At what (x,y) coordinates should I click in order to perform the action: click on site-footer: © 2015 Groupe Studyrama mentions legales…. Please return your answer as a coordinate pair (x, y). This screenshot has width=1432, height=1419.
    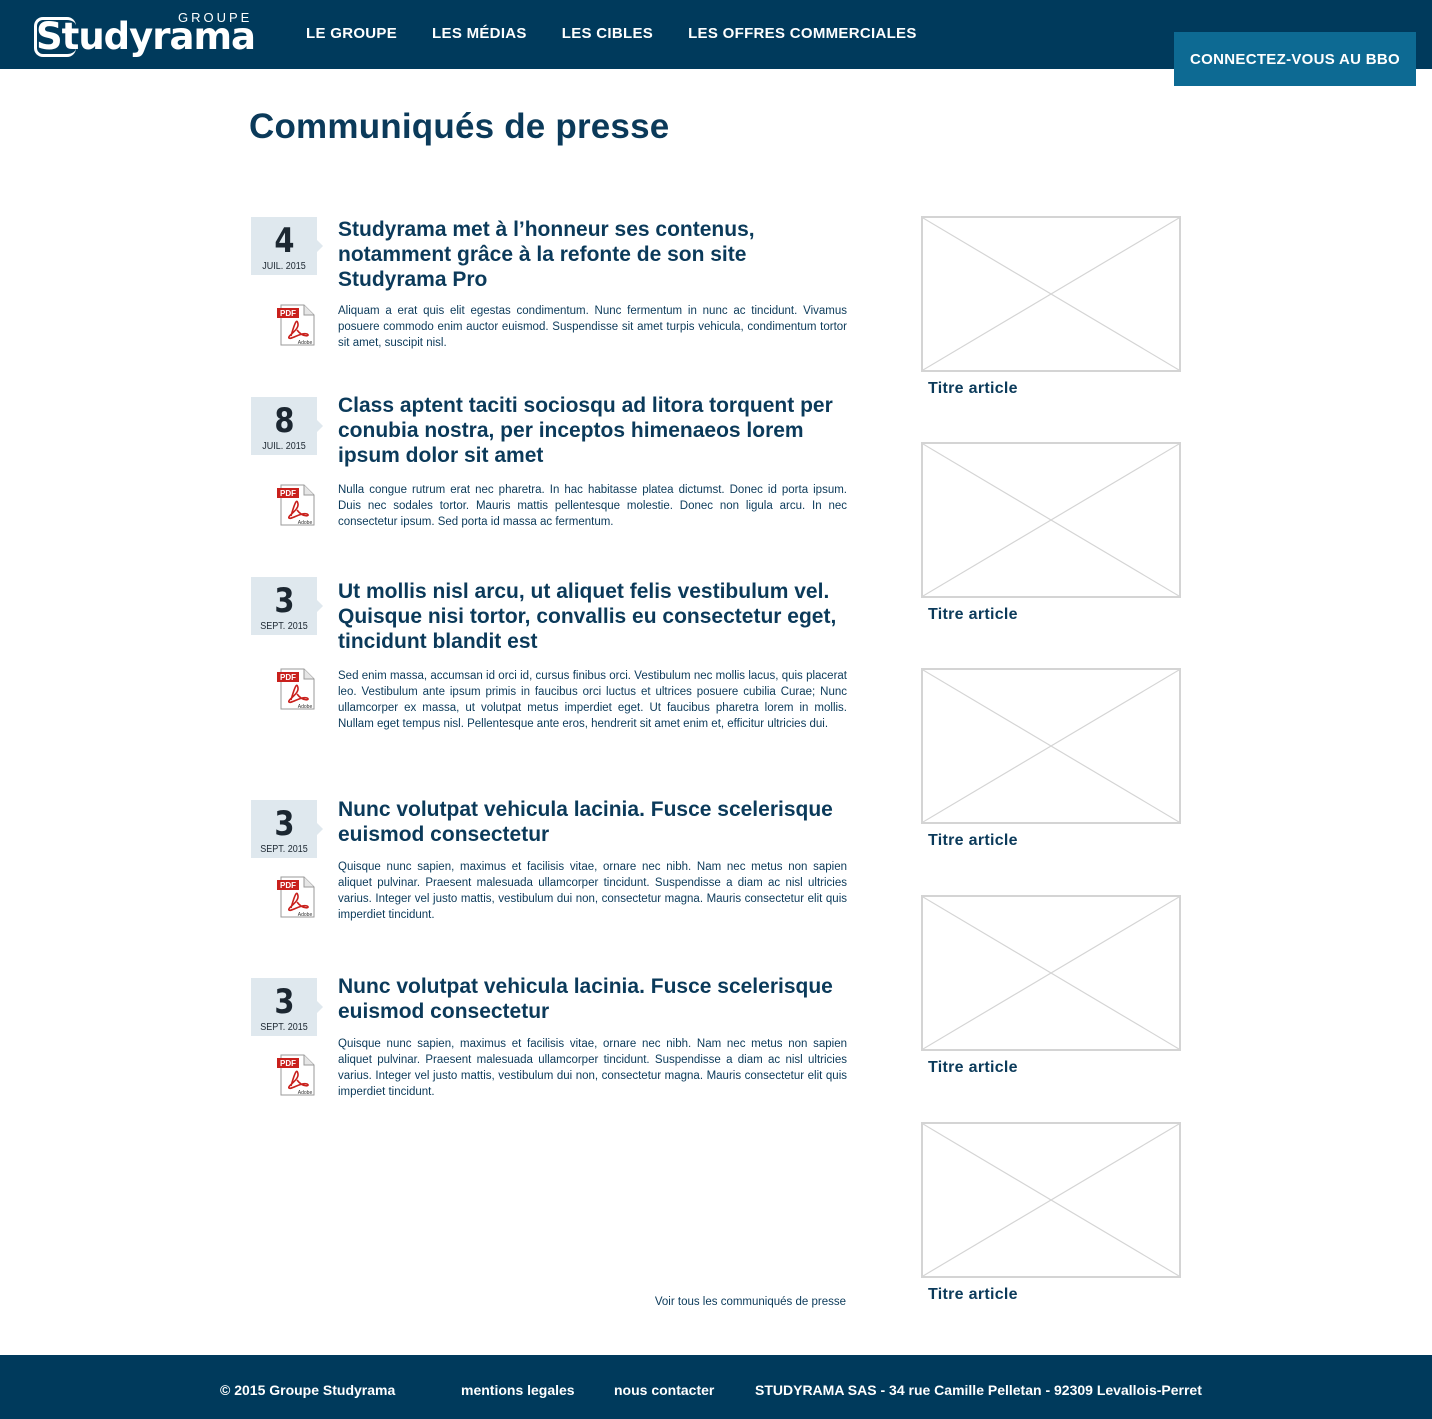
    Looking at the image, I should click on (716, 1387).